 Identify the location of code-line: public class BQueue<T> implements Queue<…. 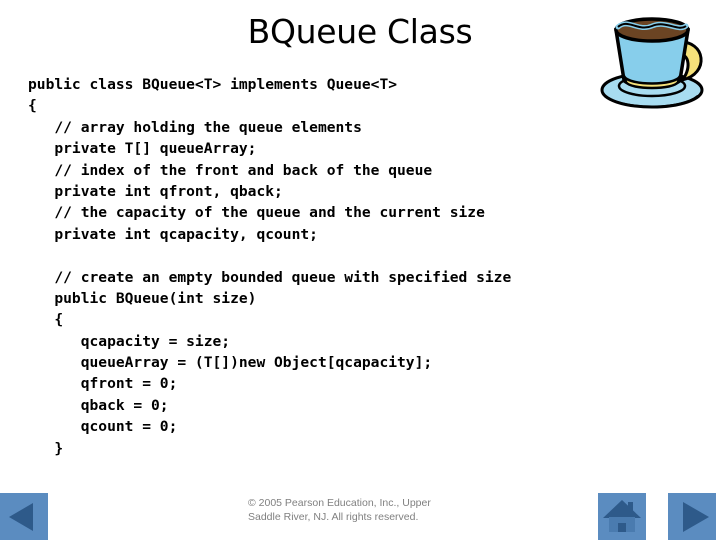
(213, 84).